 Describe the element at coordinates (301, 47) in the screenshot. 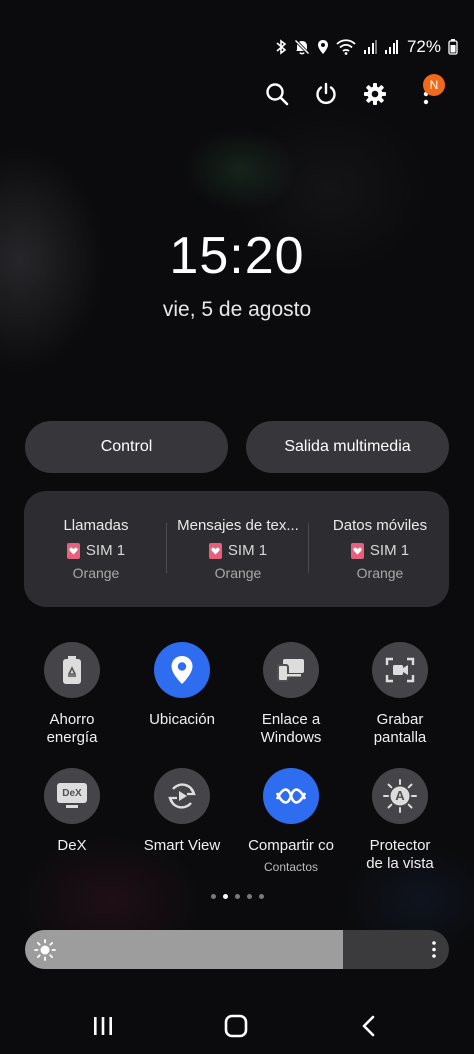

I see `mute-icon` at that location.